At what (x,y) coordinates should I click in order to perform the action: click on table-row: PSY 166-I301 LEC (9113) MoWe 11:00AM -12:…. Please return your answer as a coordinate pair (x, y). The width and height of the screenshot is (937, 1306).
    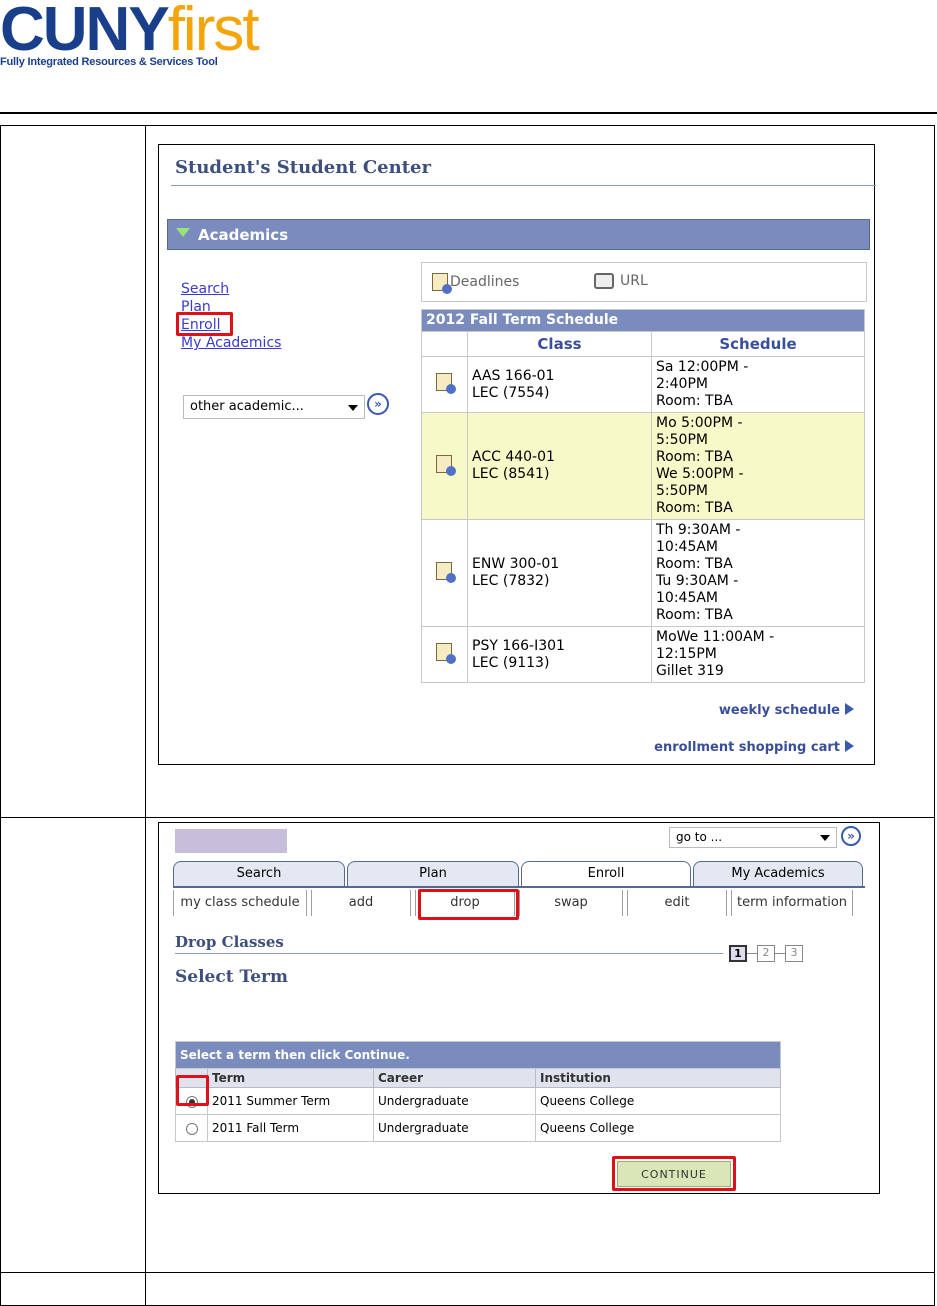
    Looking at the image, I should click on (643, 654).